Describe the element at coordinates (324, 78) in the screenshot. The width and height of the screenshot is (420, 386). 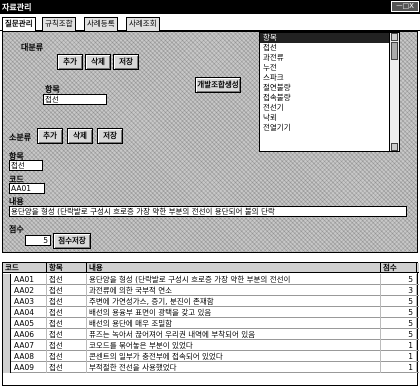
I see `list-item: 스파크` at that location.